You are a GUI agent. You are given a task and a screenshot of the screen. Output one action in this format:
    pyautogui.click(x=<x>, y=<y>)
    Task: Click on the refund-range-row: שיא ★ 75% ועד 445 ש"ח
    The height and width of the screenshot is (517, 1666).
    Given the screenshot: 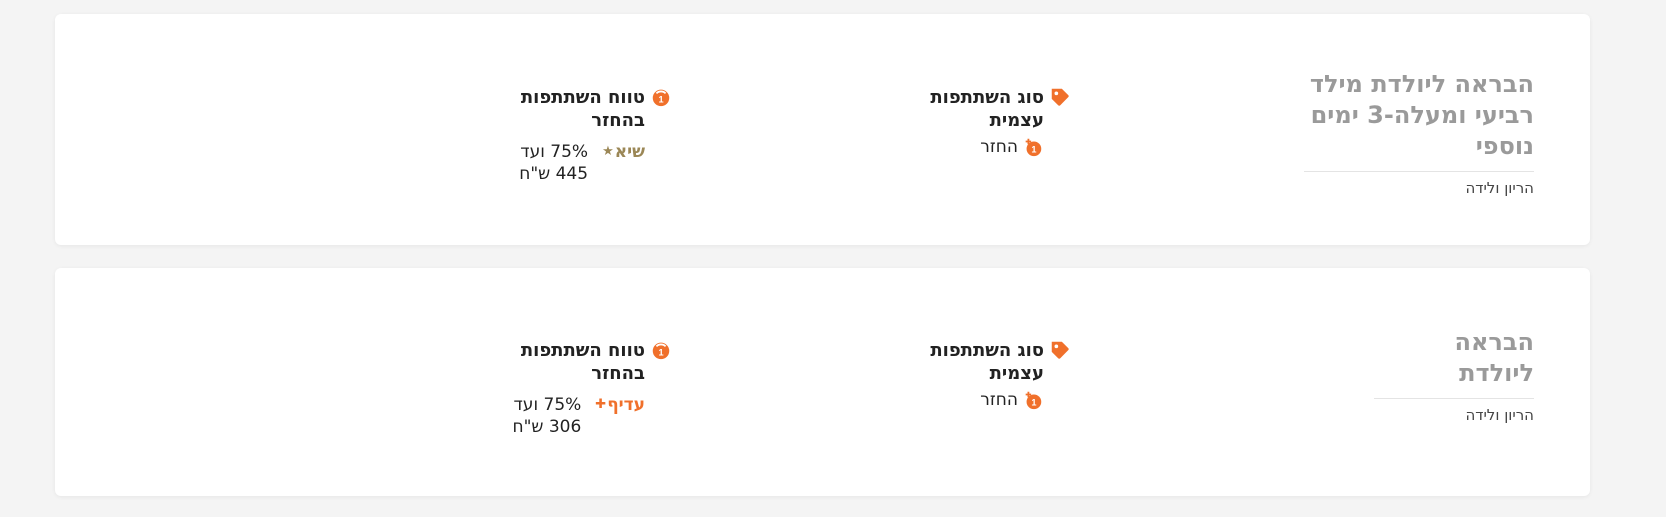 What is the action you would take?
    pyautogui.click(x=564, y=163)
    